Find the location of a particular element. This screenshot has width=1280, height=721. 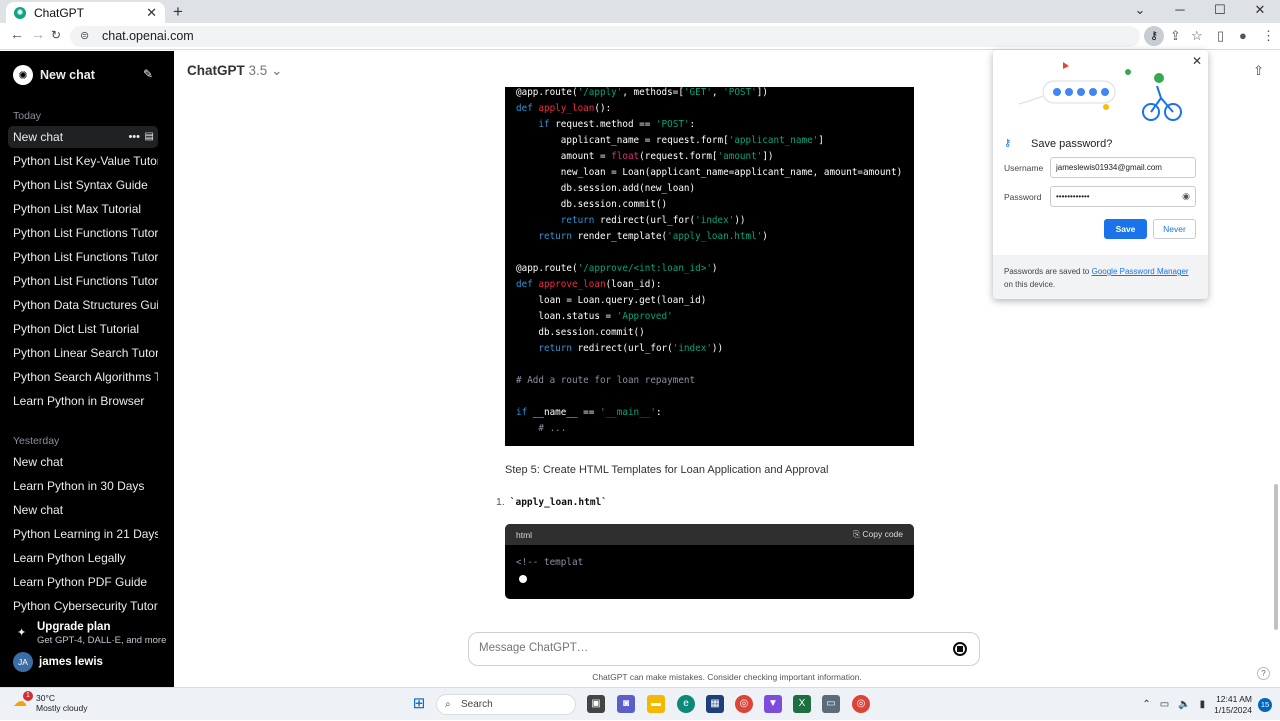

edge-icon: e is located at coordinates (686, 704).